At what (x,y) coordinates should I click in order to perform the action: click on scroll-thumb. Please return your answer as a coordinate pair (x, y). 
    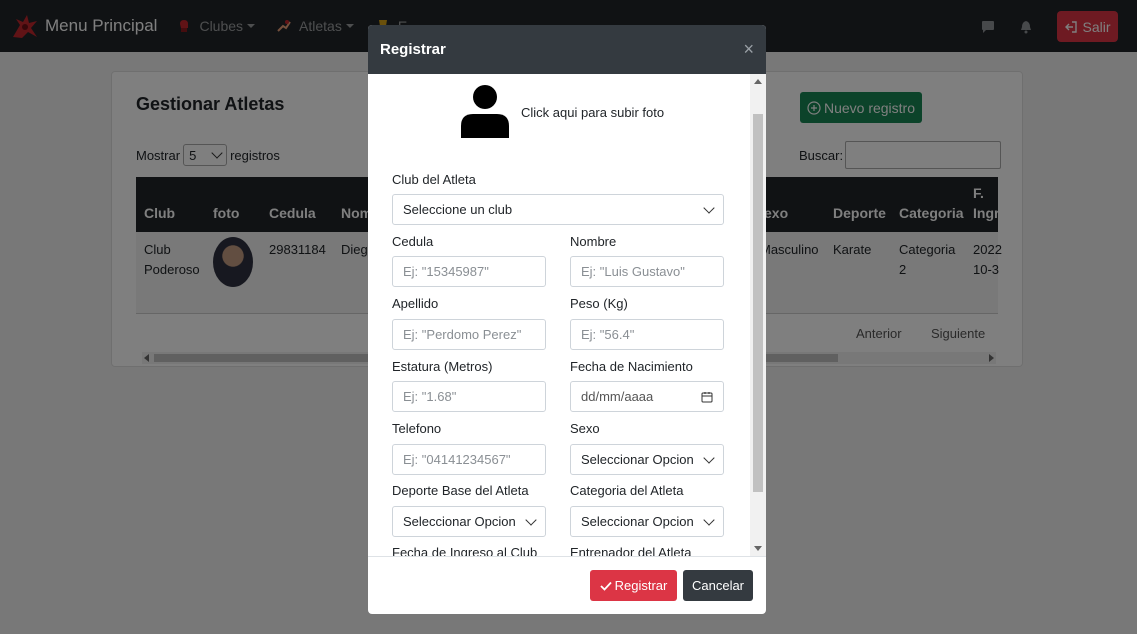
    Looking at the image, I should click on (758, 303).